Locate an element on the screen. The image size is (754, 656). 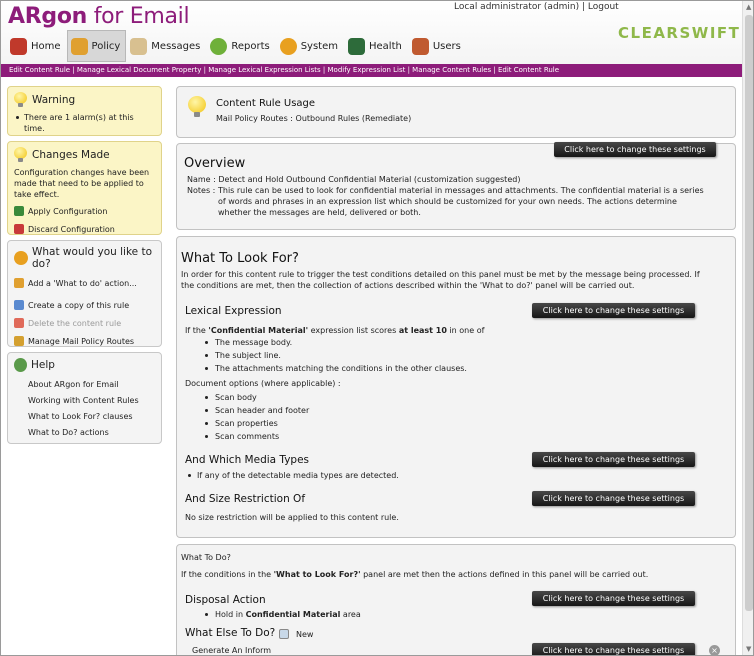
nav-policy: Policy is located at coordinates (96, 46).